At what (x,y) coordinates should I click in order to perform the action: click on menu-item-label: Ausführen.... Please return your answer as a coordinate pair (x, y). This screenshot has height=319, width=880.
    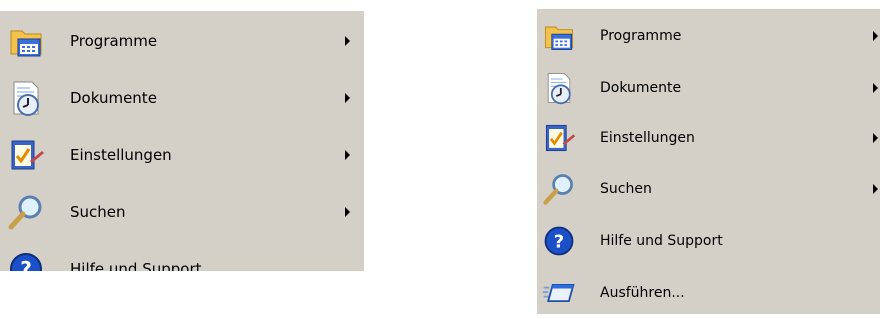
    Looking at the image, I should click on (642, 293).